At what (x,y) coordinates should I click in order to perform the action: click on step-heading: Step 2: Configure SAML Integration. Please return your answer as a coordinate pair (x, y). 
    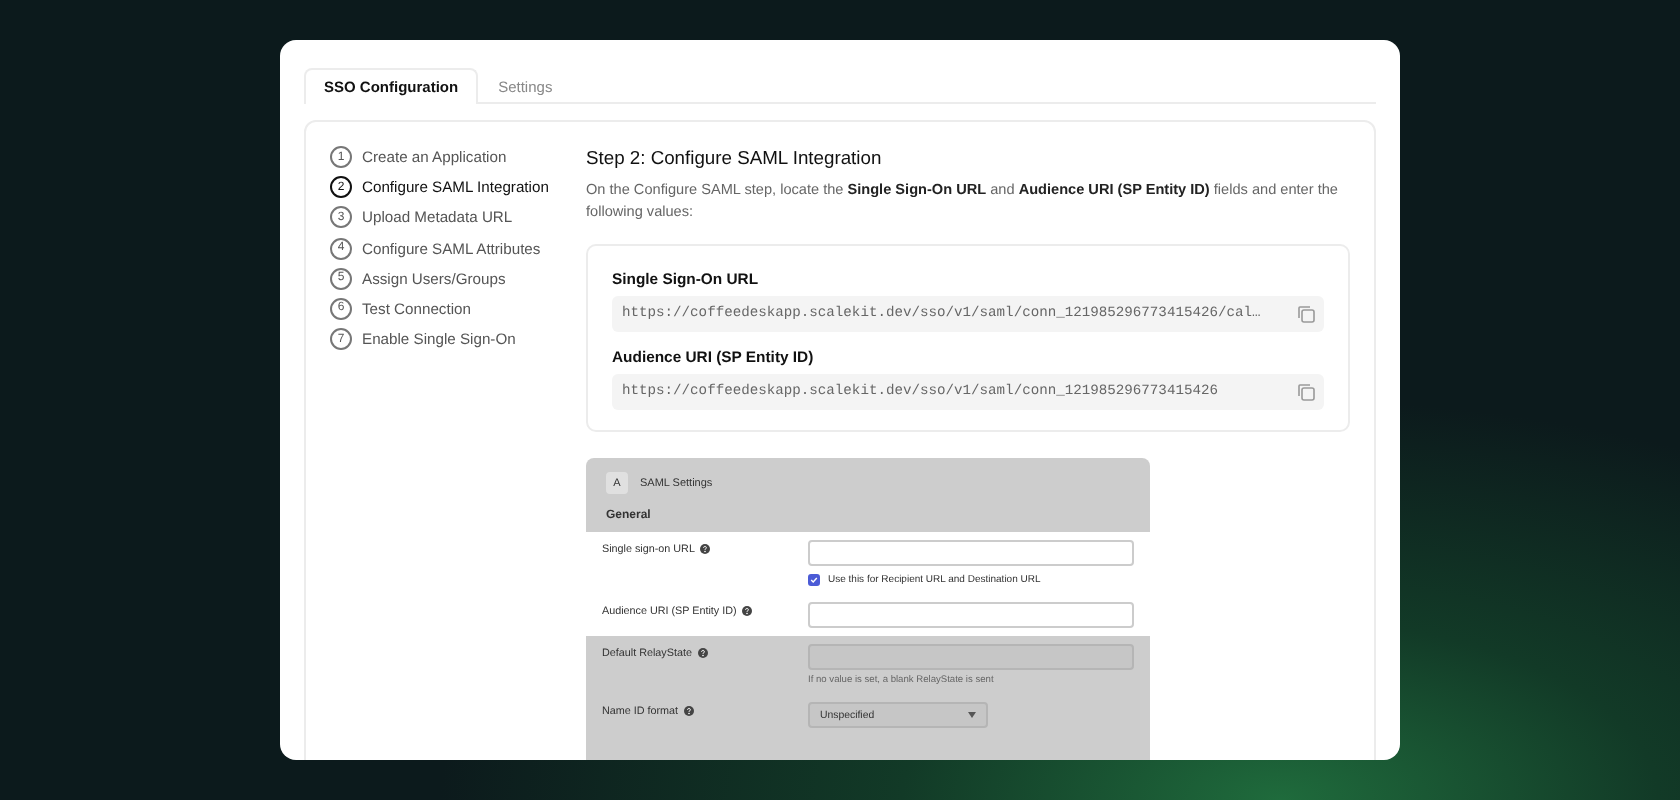
    Looking at the image, I should click on (735, 157).